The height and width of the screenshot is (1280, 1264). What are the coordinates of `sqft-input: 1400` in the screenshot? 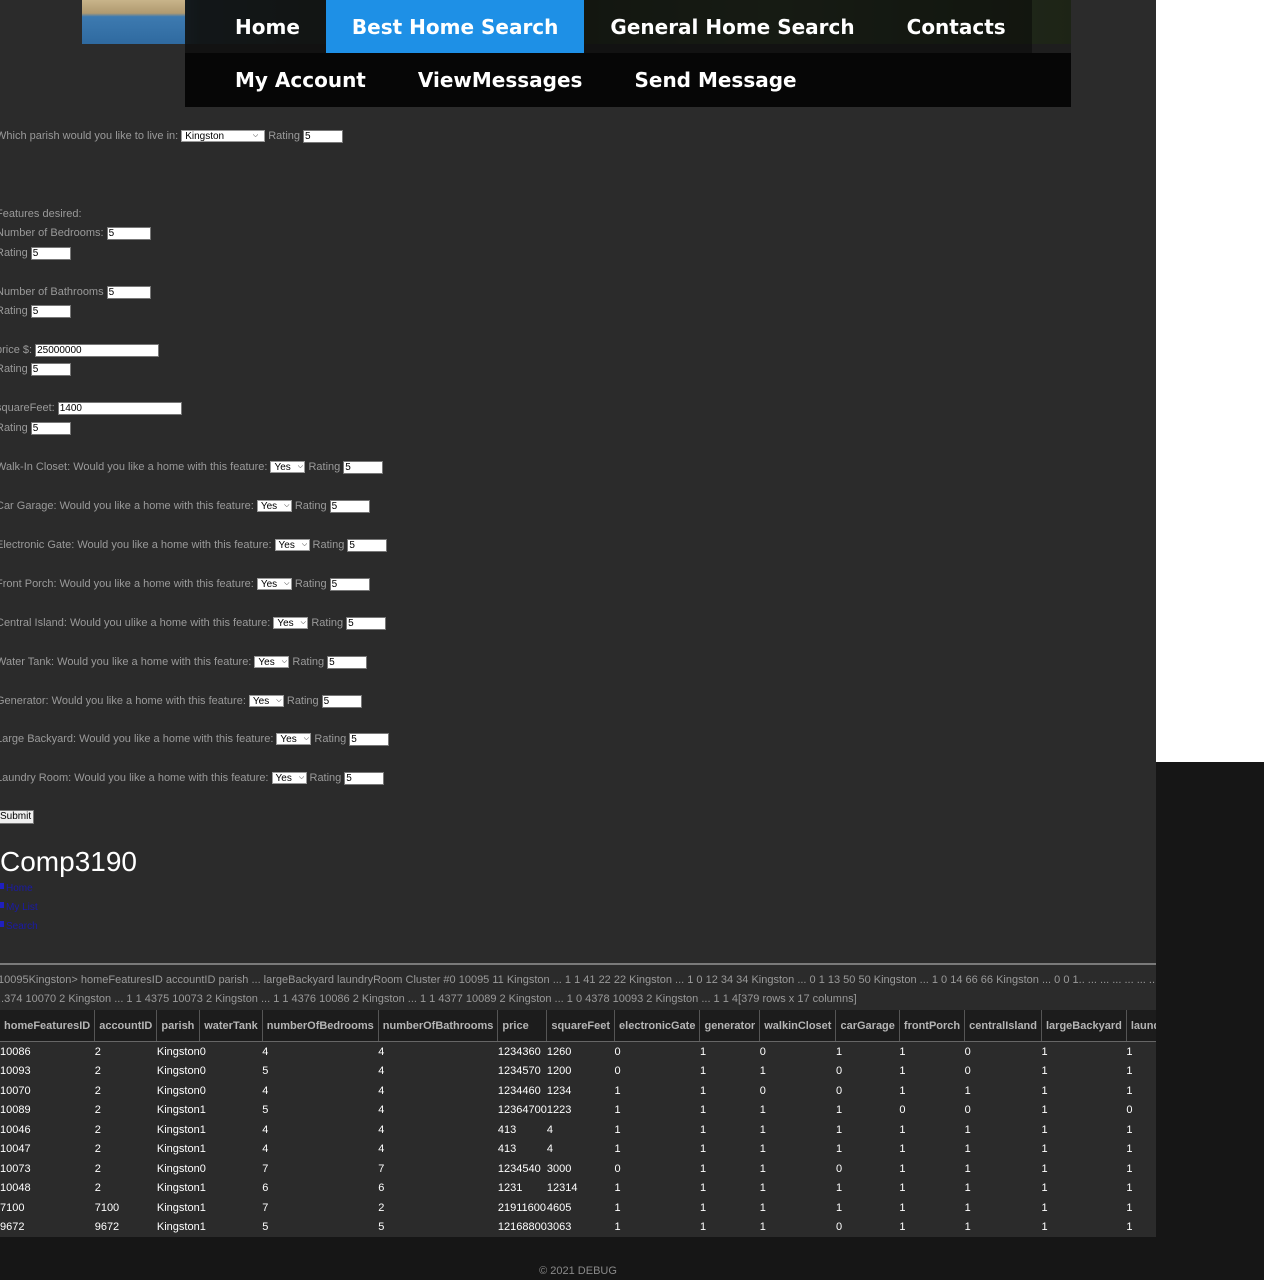 It's located at (119, 408).